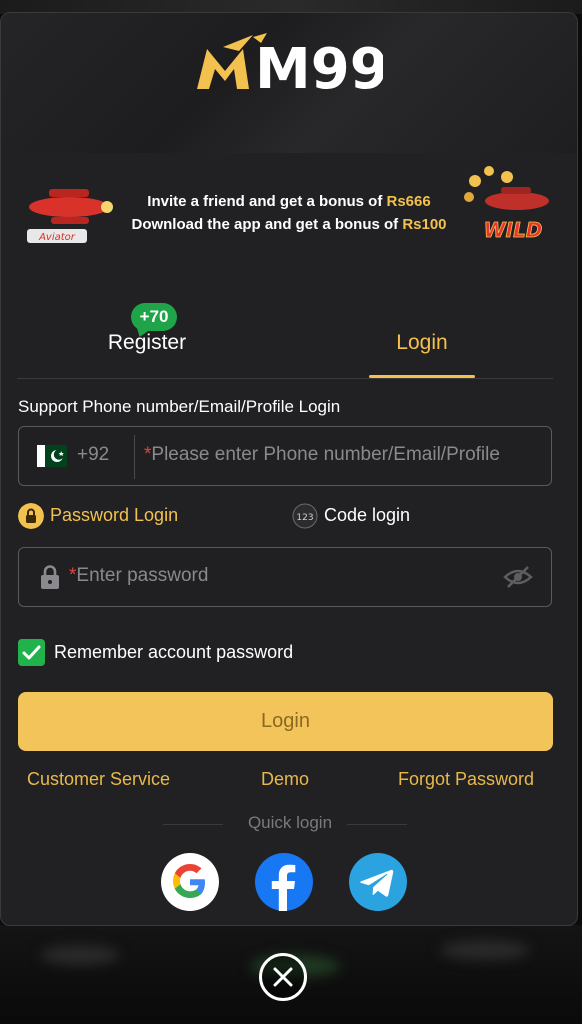 This screenshot has height=1024, width=582. I want to click on login-button: Login, so click(285, 721).